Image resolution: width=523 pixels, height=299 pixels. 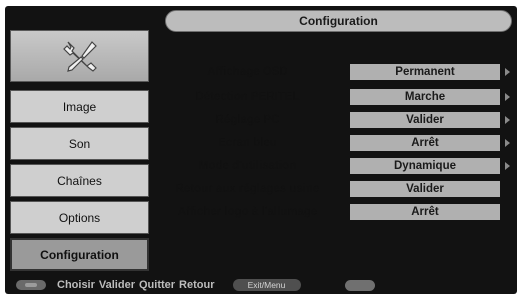 I want to click on sidebar-item-label: Image, so click(x=79, y=106).